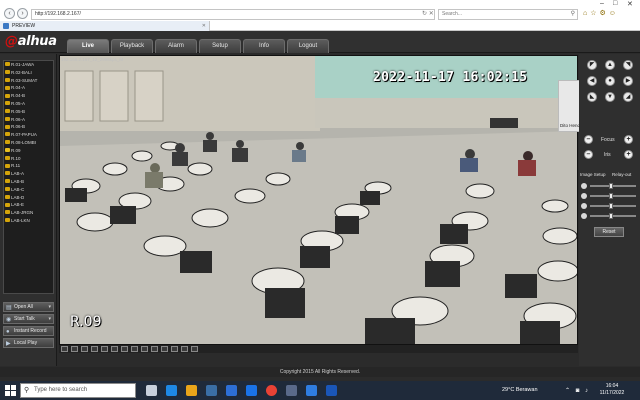 The width and height of the screenshot is (640, 400). I want to click on edge-browser-icon, so click(171, 390).